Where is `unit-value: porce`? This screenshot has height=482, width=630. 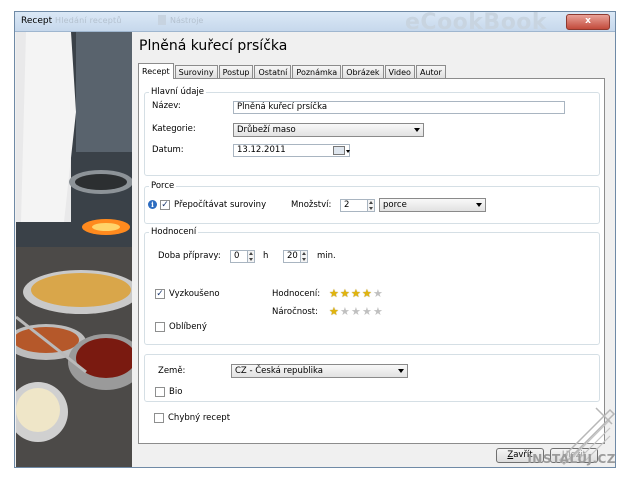 unit-value: porce is located at coordinates (395, 205).